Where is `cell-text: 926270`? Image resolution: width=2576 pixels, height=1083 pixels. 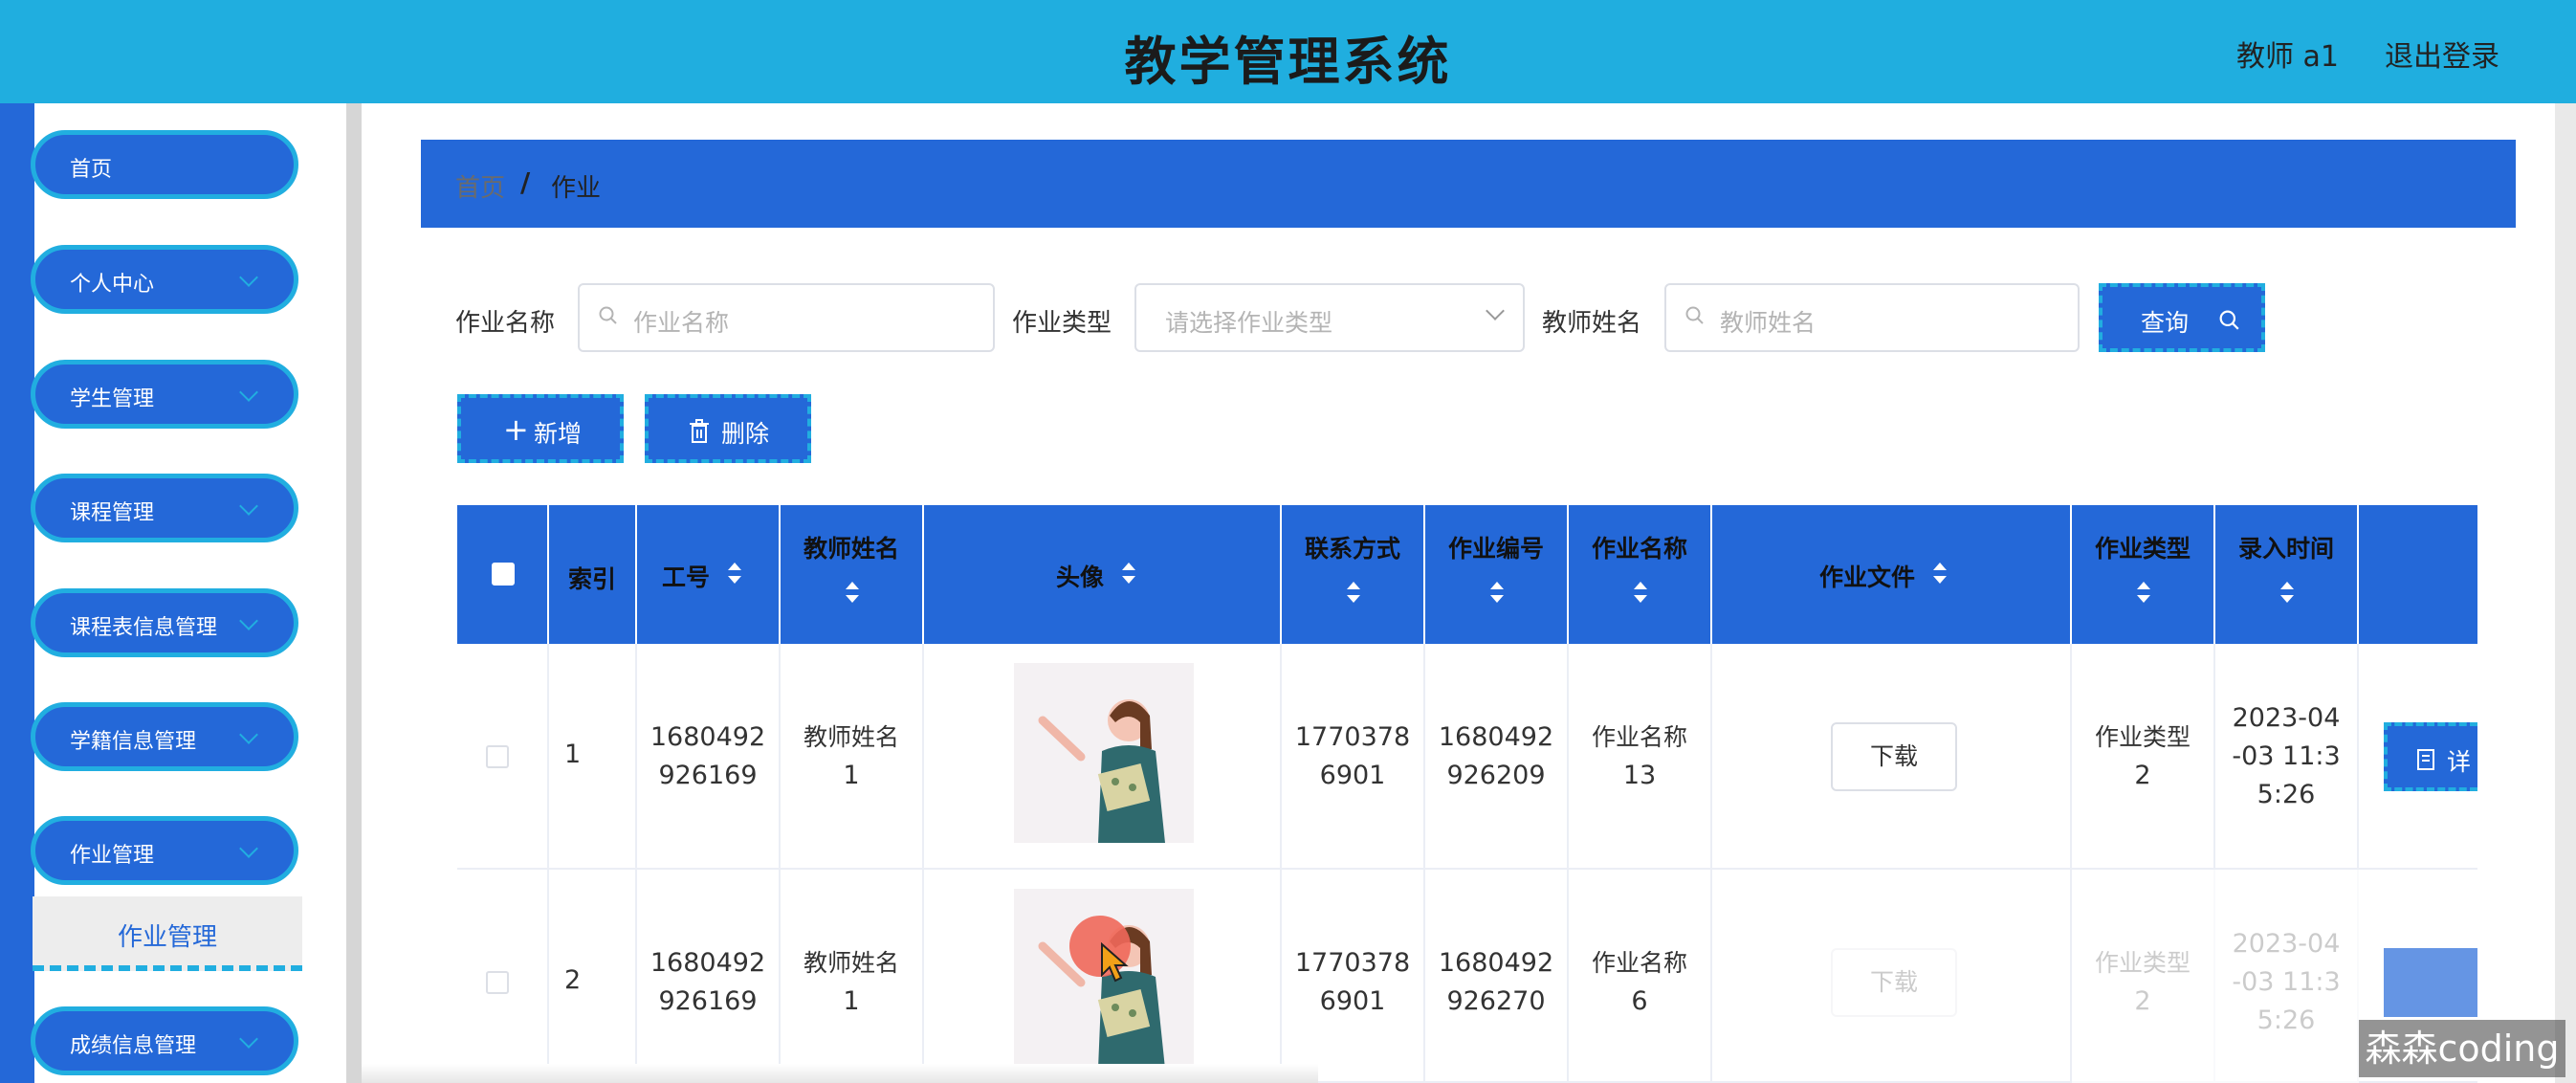
cell-text: 926270 is located at coordinates (1496, 1001).